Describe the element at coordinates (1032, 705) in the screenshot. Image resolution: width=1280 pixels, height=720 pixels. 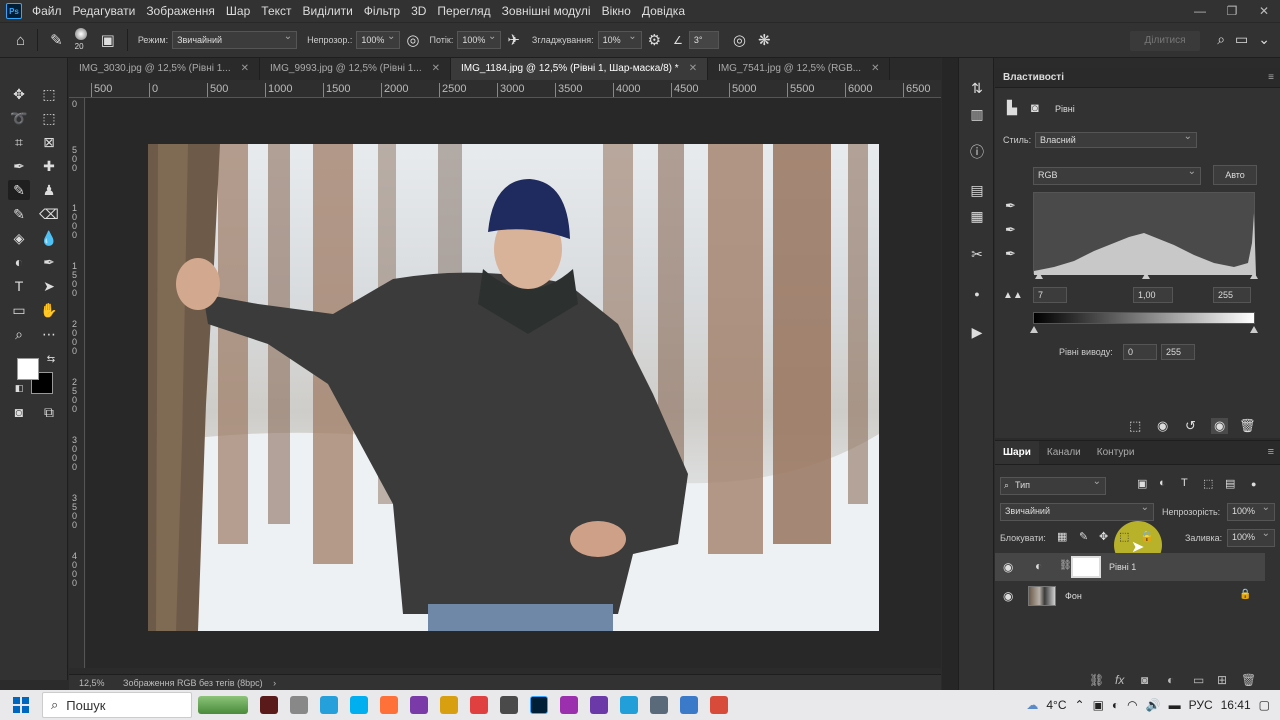
I see `weather-icon: ☁` at that location.